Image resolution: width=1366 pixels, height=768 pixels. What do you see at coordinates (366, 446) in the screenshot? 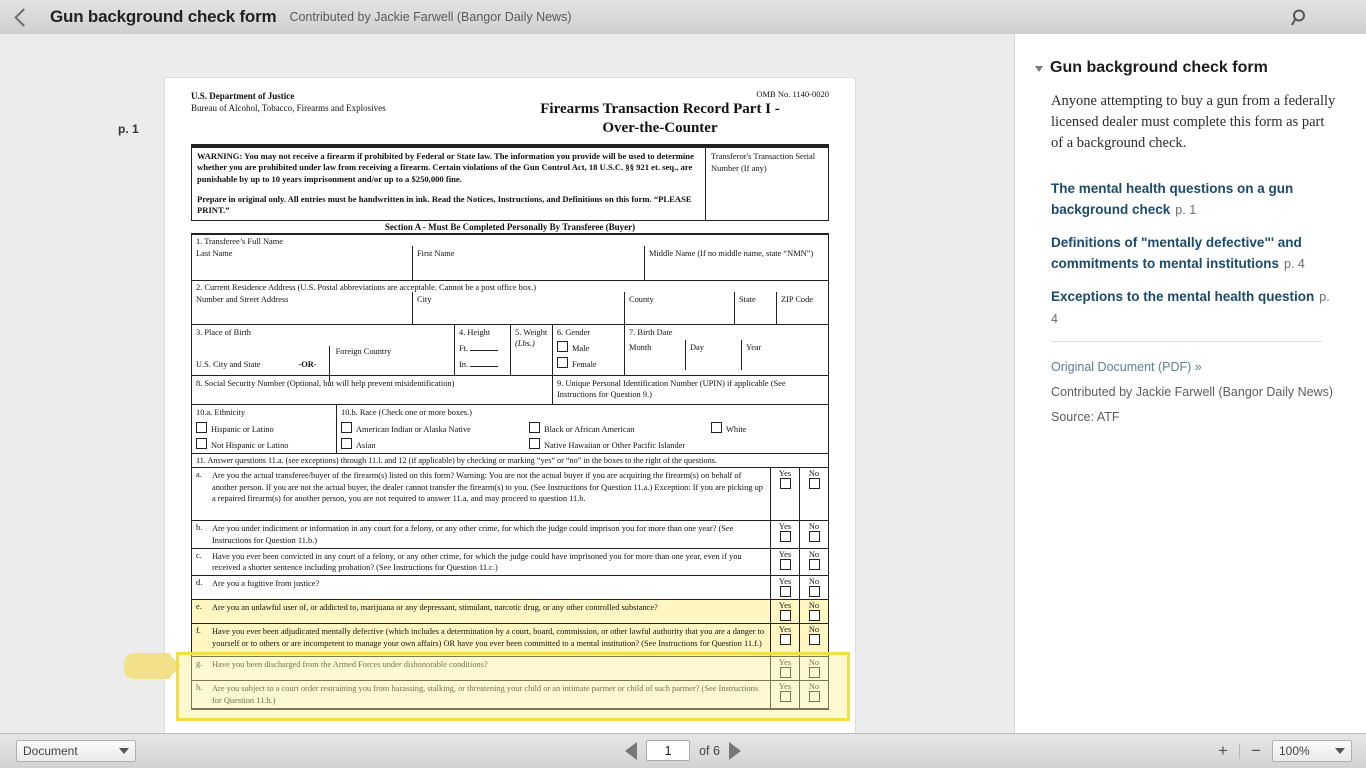
I see `q10b-opt4-label: Asian` at bounding box center [366, 446].